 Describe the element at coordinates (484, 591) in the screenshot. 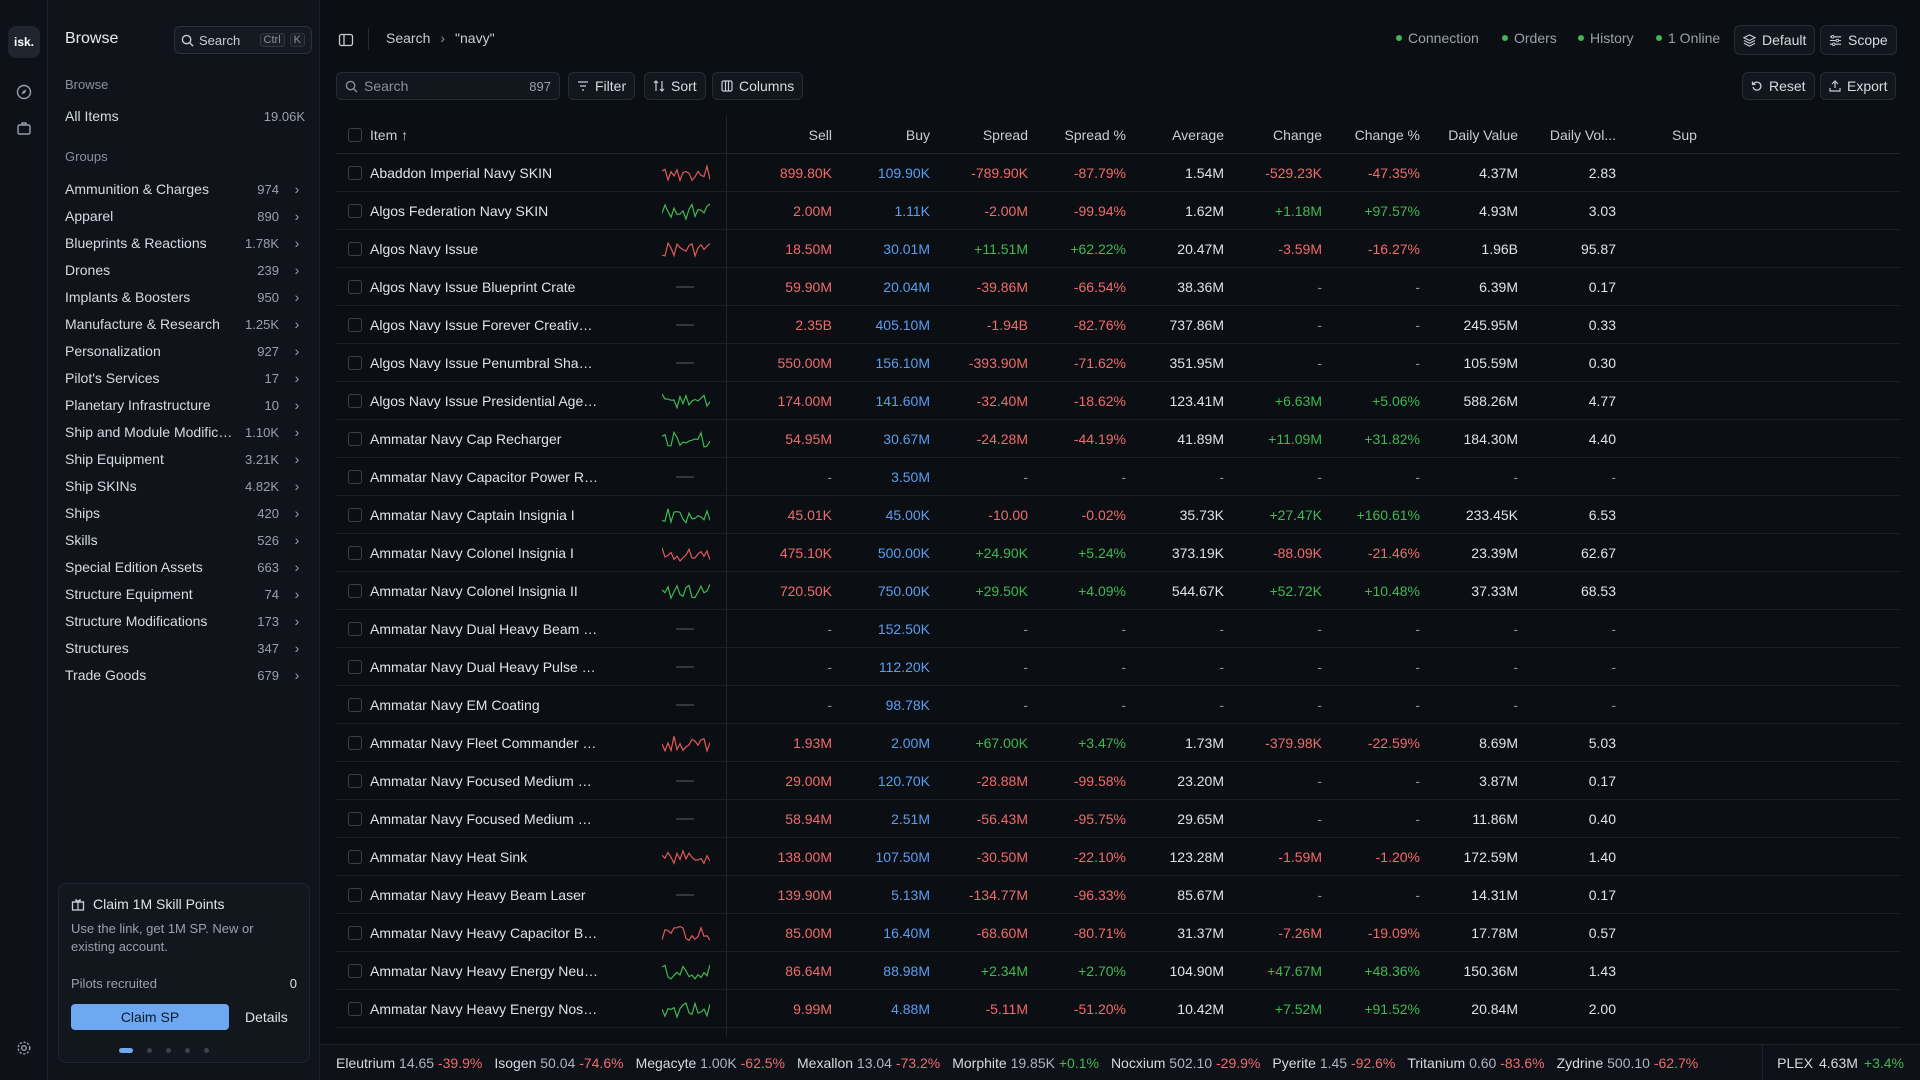

I see `item-name-cell: Ammatar Navy Colonel Insignia II` at that location.